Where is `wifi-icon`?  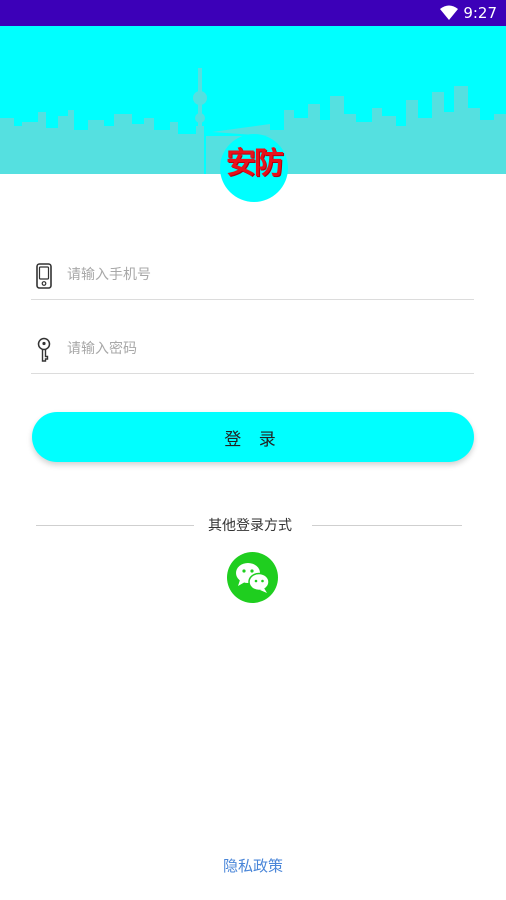
wifi-icon is located at coordinates (449, 12).